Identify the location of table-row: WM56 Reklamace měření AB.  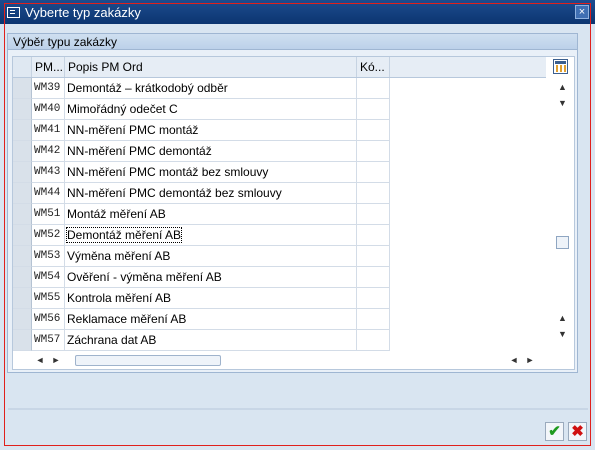
(279, 319).